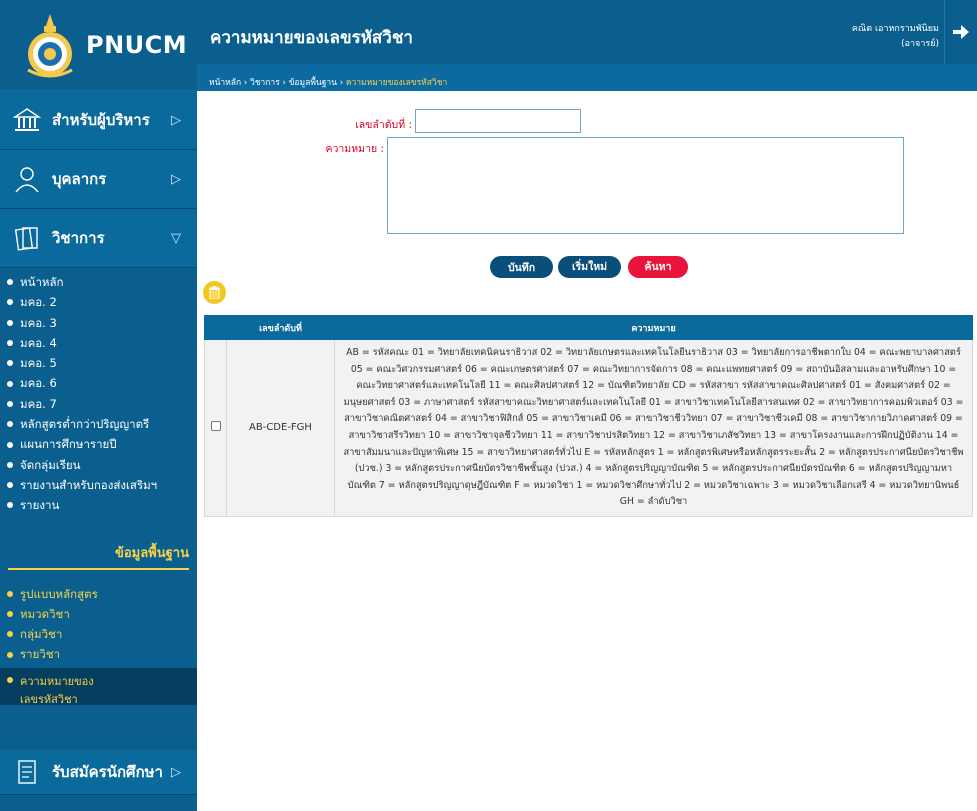 The image size is (977, 811). What do you see at coordinates (215, 327) in the screenshot?
I see `column-header-select` at bounding box center [215, 327].